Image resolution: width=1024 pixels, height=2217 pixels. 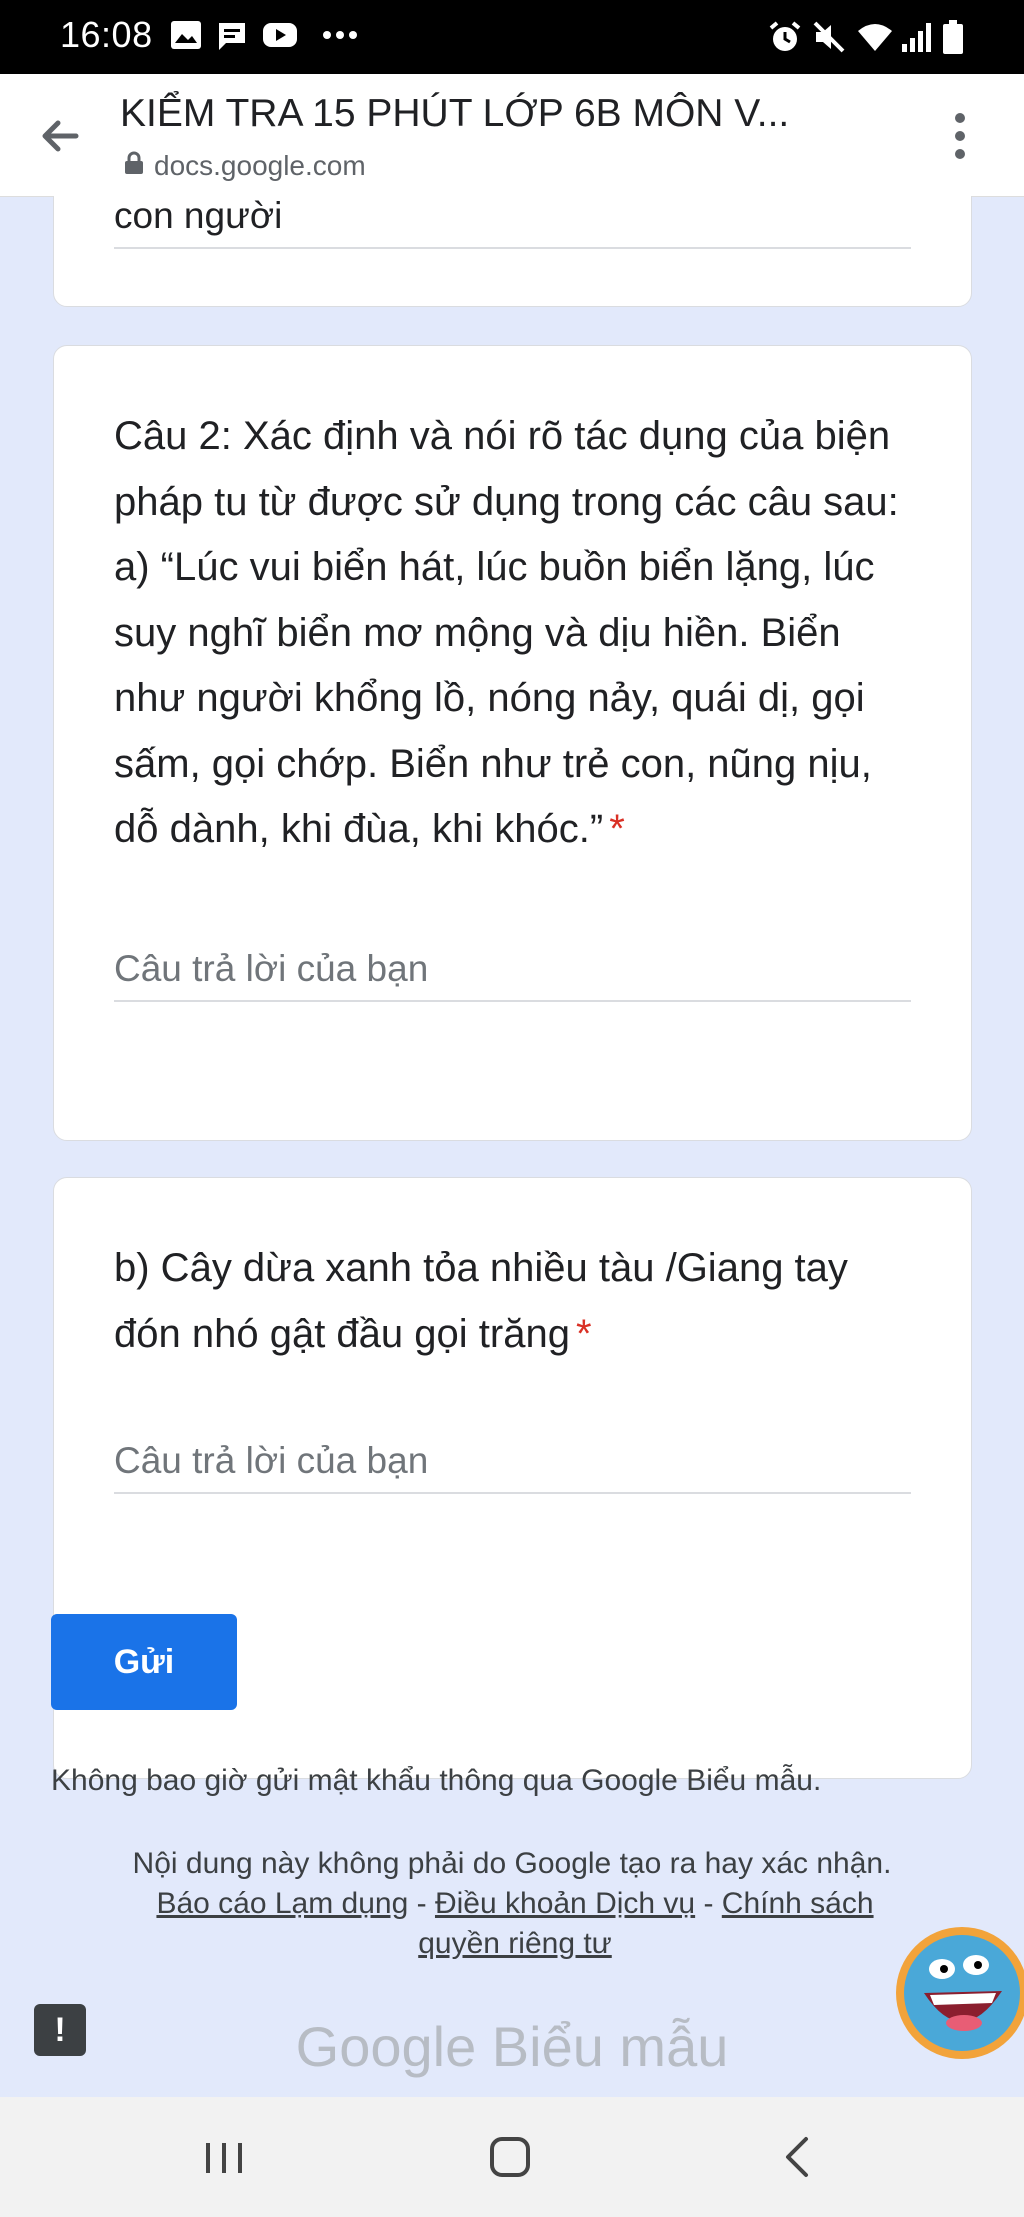 I want to click on terms-link: Điều khoản Dịch vụ, so click(x=565, y=1903).